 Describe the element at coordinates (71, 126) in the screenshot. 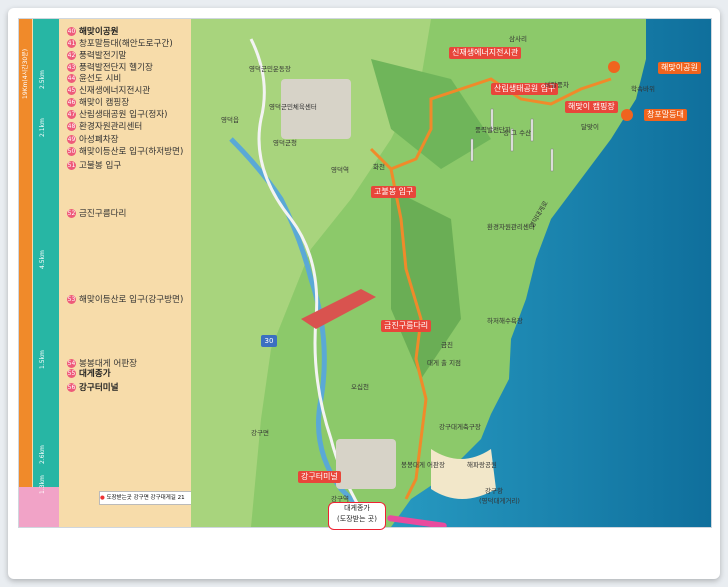

I see `route-stop-number: 48` at that location.